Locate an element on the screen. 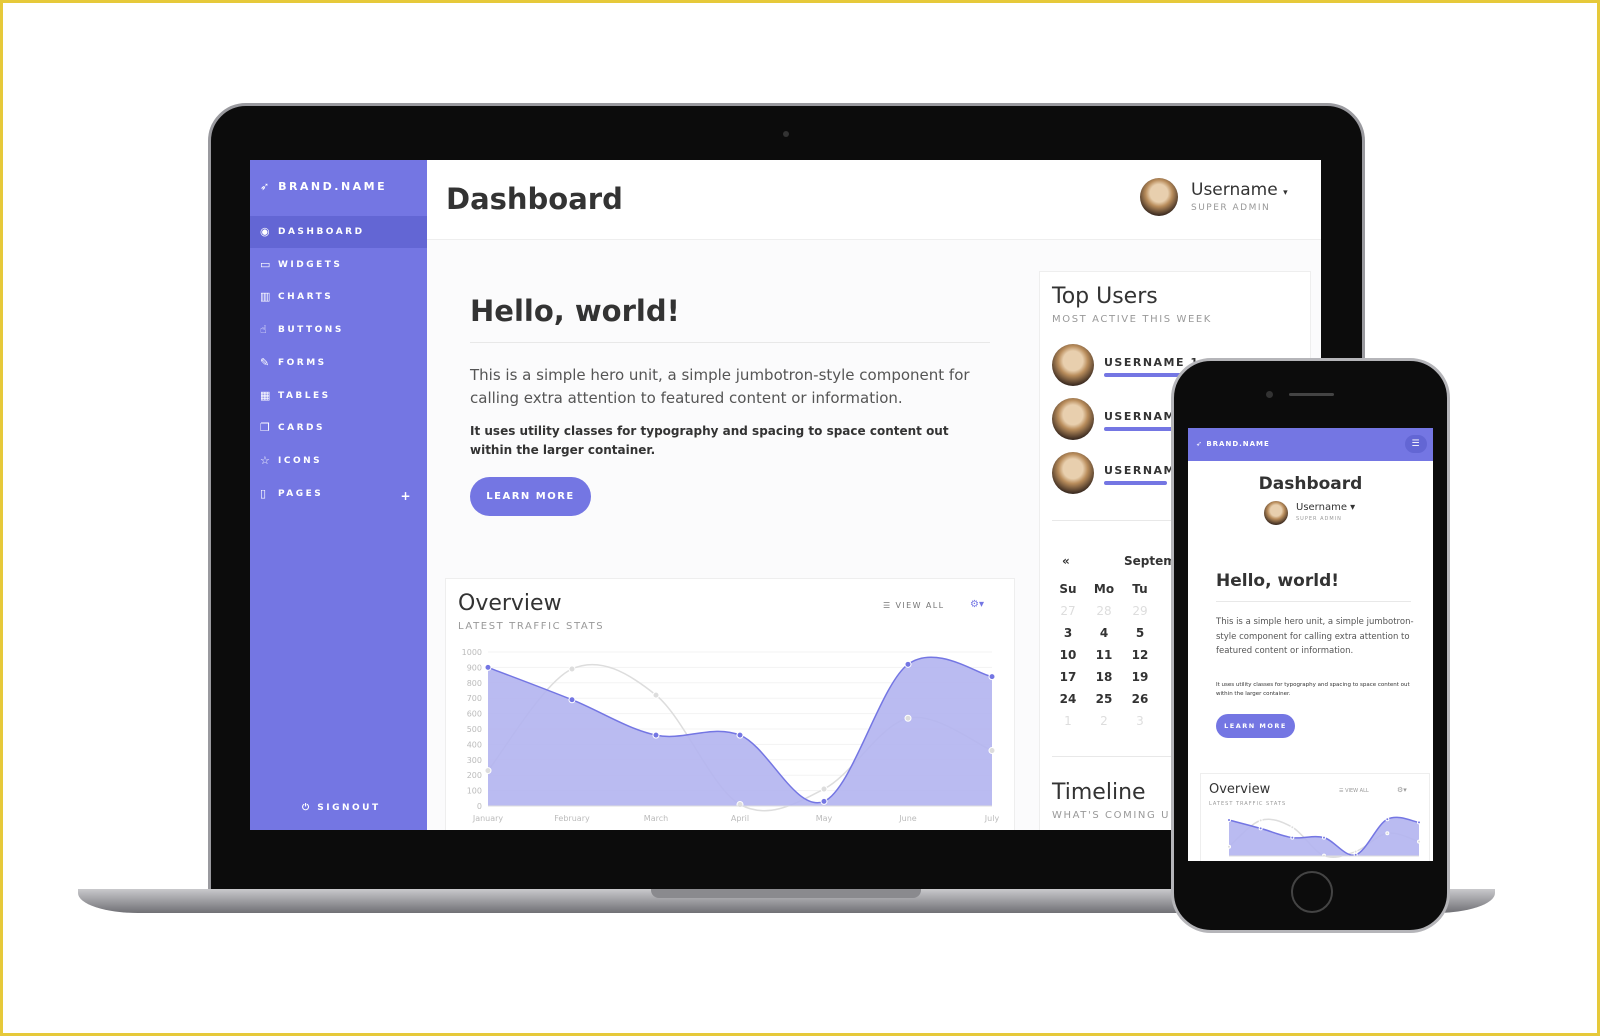 This screenshot has height=1036, width=1600. edit-icon: ✎ is located at coordinates (266, 362).